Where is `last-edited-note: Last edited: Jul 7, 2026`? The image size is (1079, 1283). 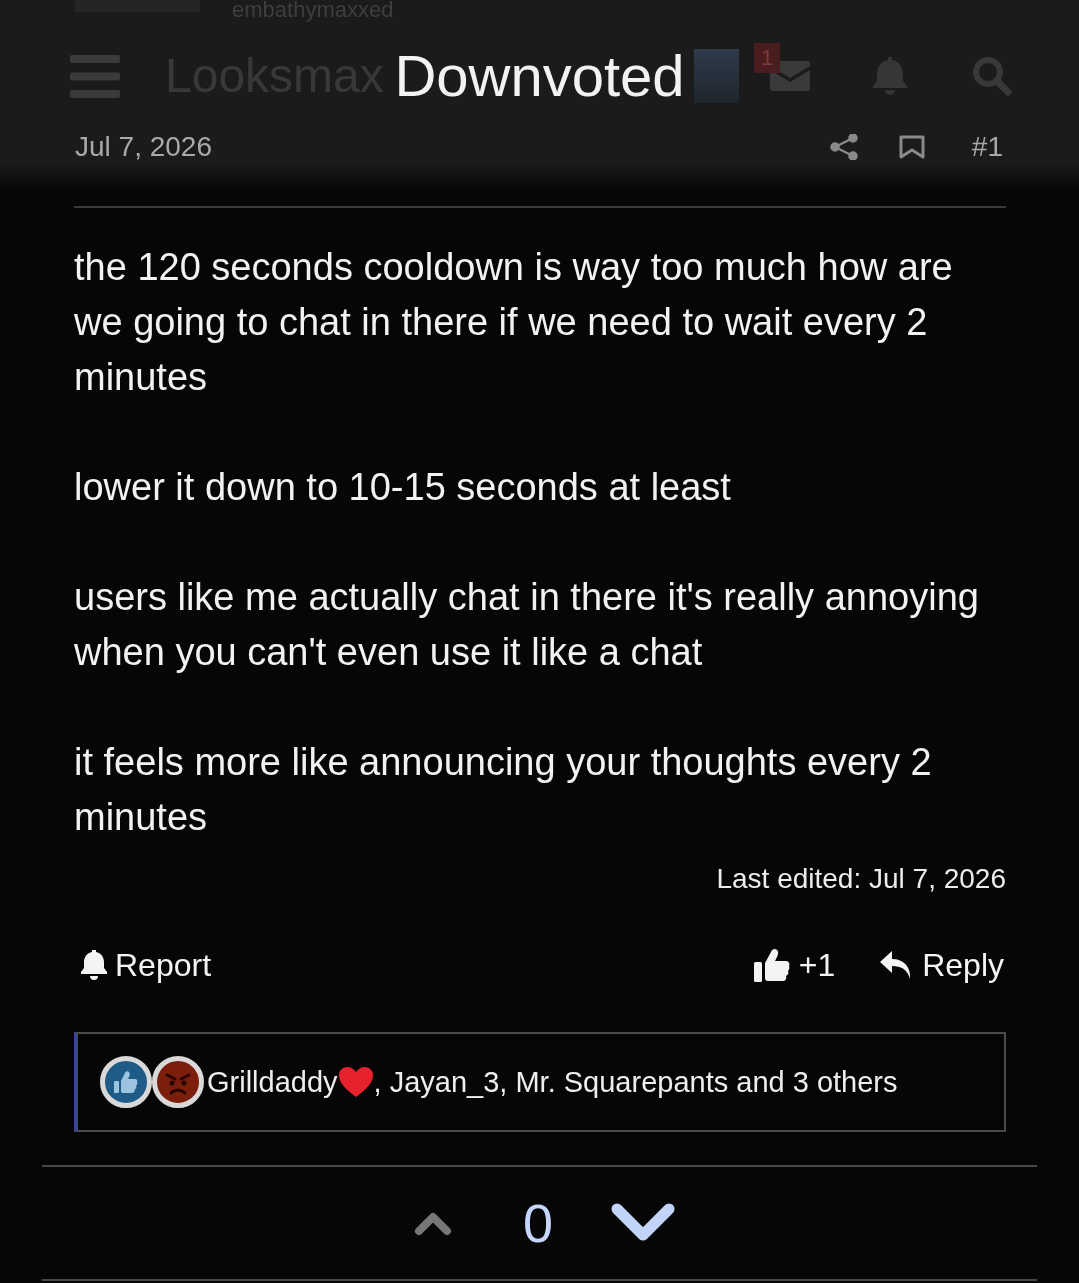
last-edited-note: Last edited: Jul 7, 2026 is located at coordinates (861, 879).